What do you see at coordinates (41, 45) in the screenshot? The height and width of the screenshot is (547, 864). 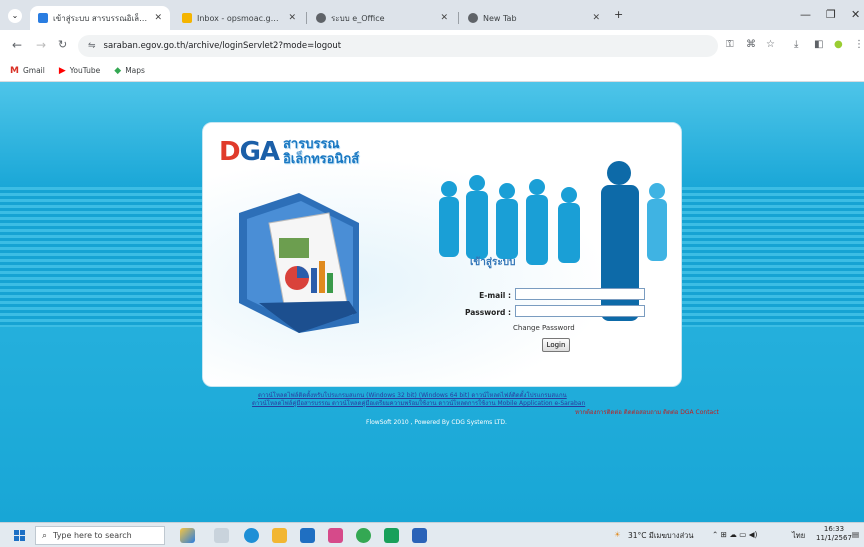 I see `forward-icon: →` at bounding box center [41, 45].